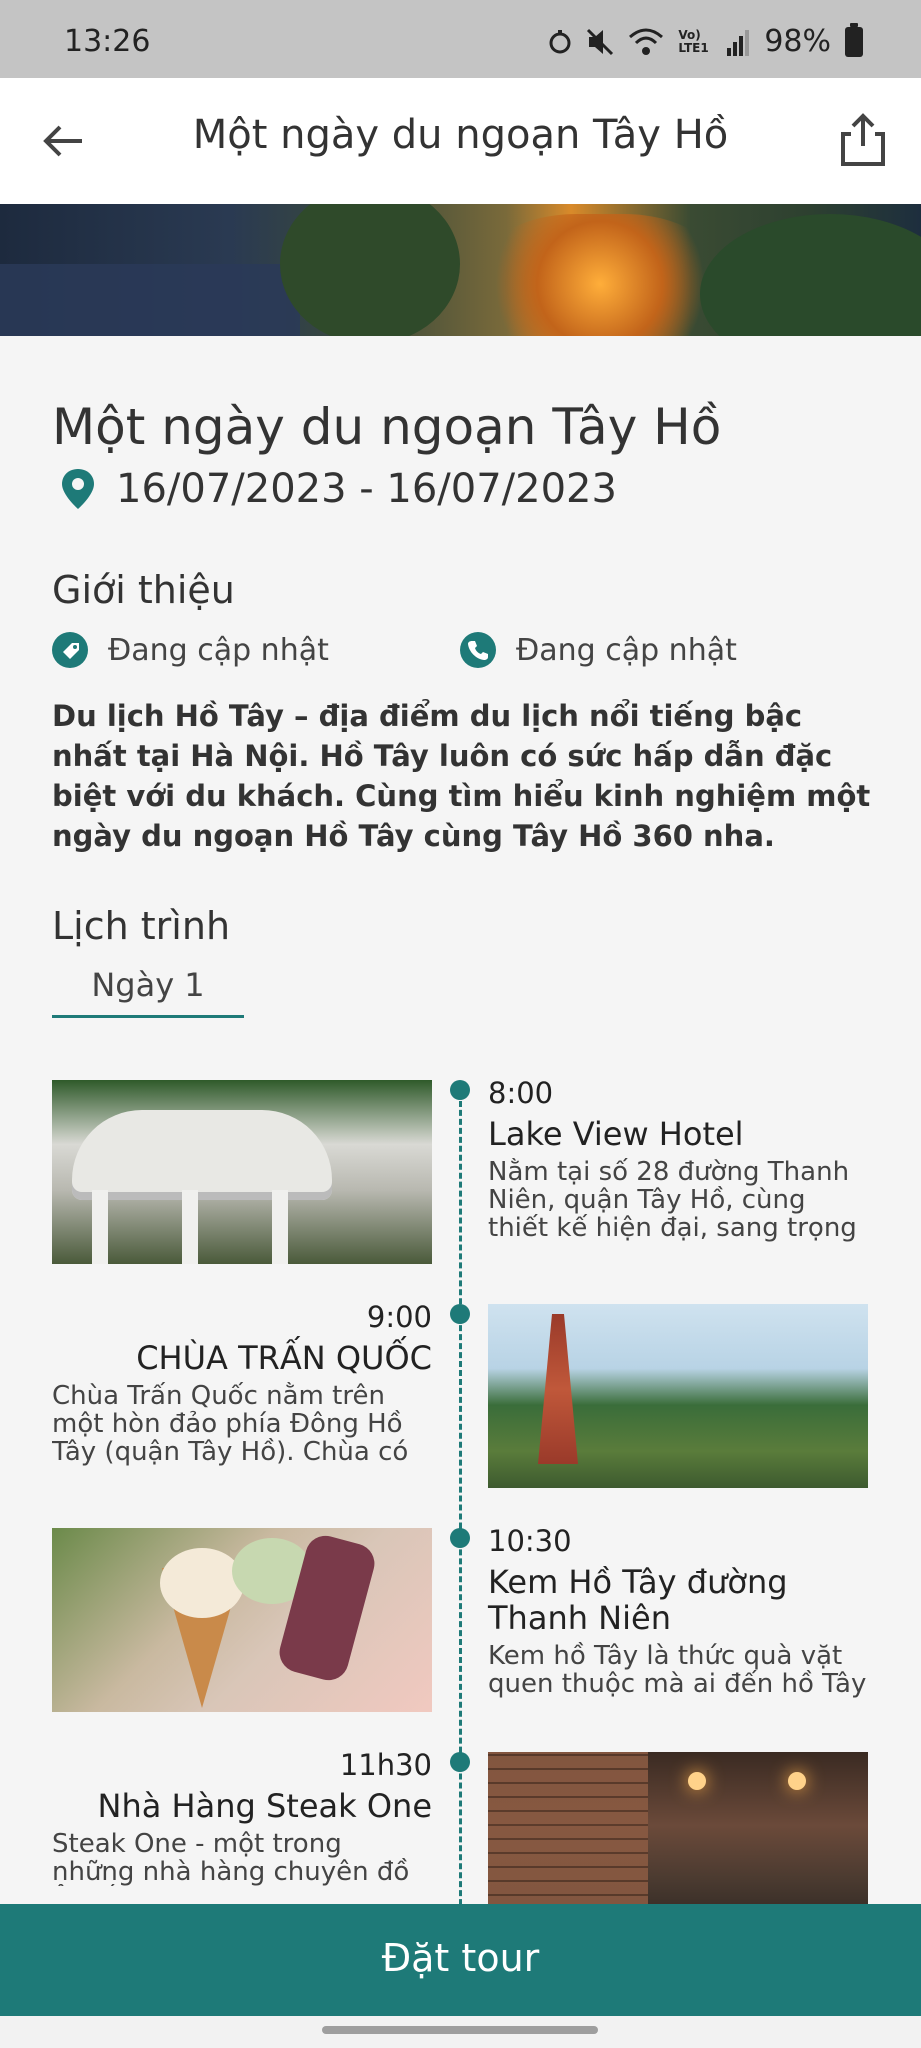 The height and width of the screenshot is (2048, 921). What do you see at coordinates (70, 650) in the screenshot?
I see `price-tag-icon` at bounding box center [70, 650].